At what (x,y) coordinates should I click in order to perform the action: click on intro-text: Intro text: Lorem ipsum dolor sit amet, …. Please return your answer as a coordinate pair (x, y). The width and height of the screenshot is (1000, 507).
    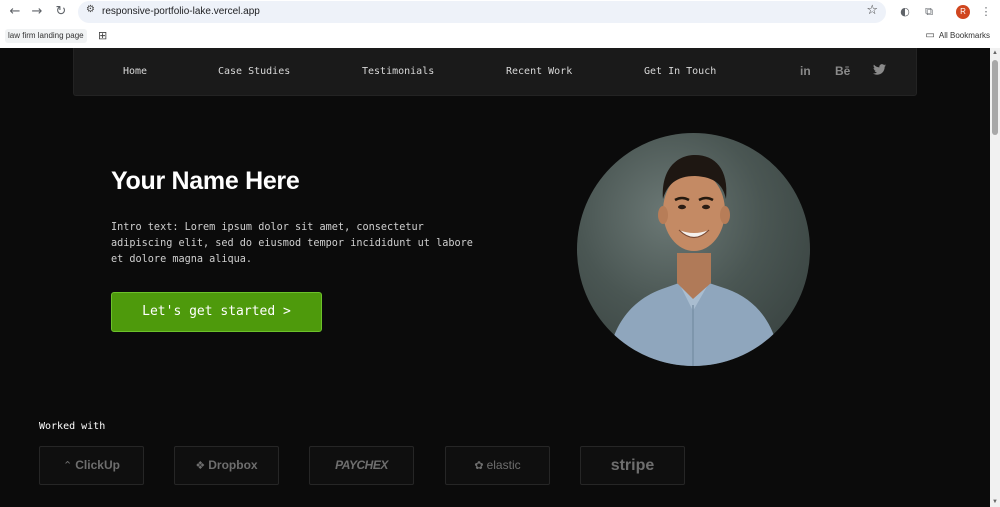
    Looking at the image, I should click on (292, 243).